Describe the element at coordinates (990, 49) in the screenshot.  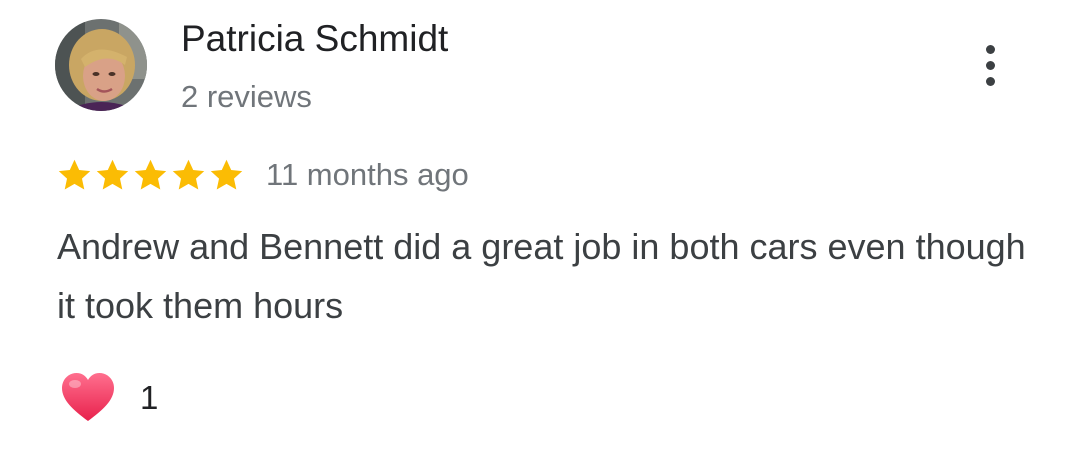
I see `more-vertical-icon` at that location.